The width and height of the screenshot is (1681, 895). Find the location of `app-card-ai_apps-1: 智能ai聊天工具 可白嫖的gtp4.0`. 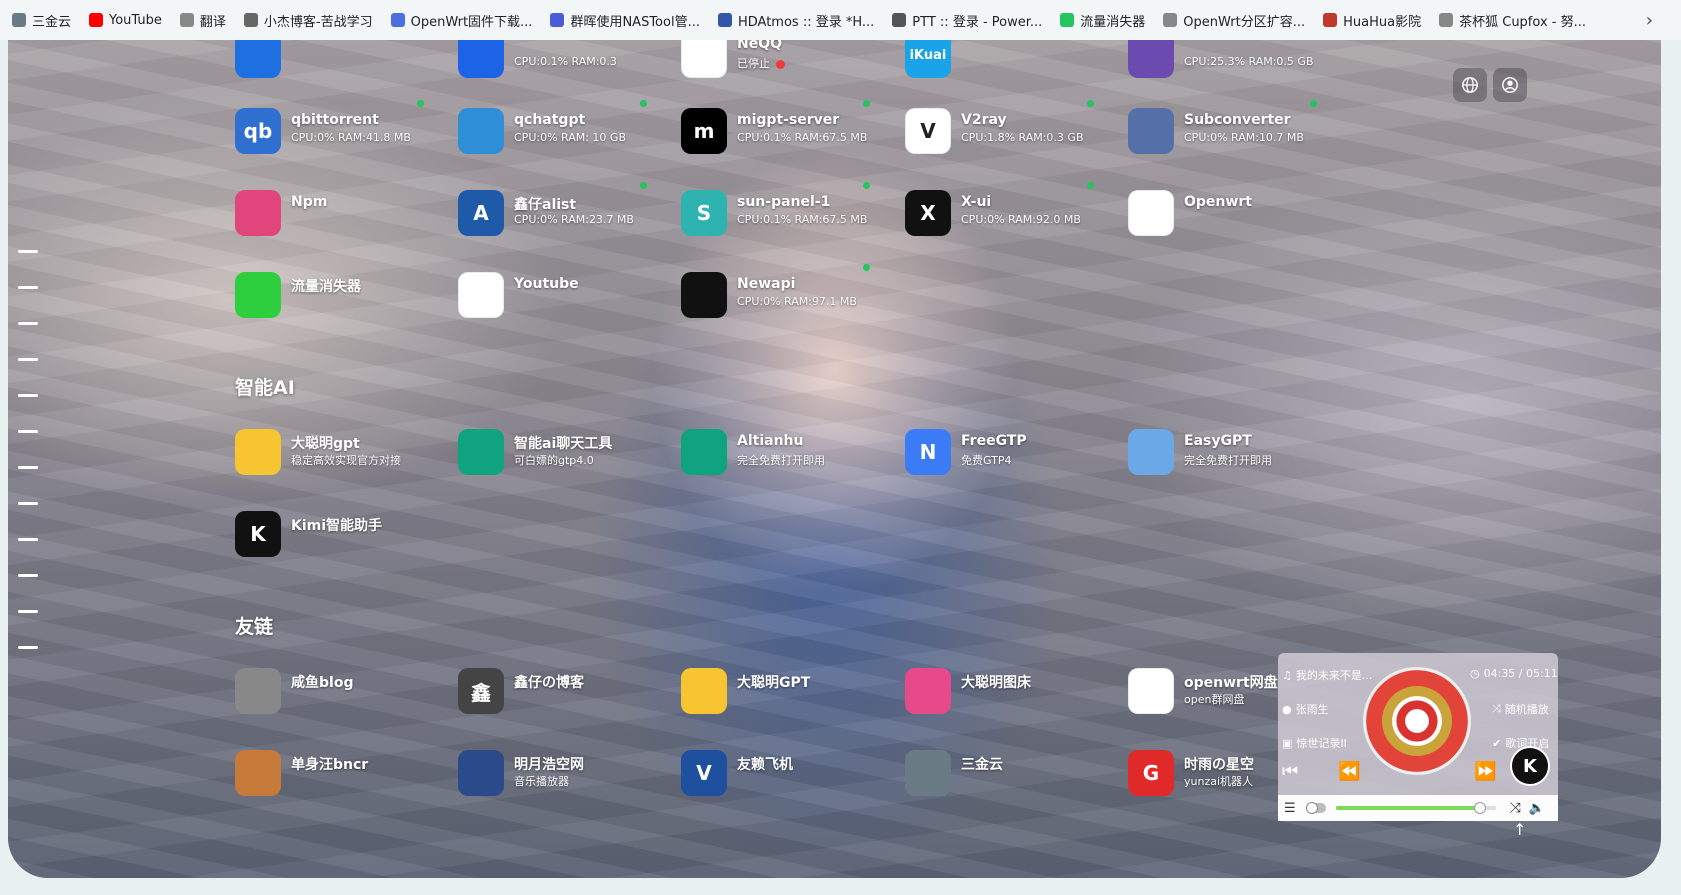

app-card-ai_apps-1: 智能ai聊天工具 可白嫖的gtp4.0 is located at coordinates (568, 453).